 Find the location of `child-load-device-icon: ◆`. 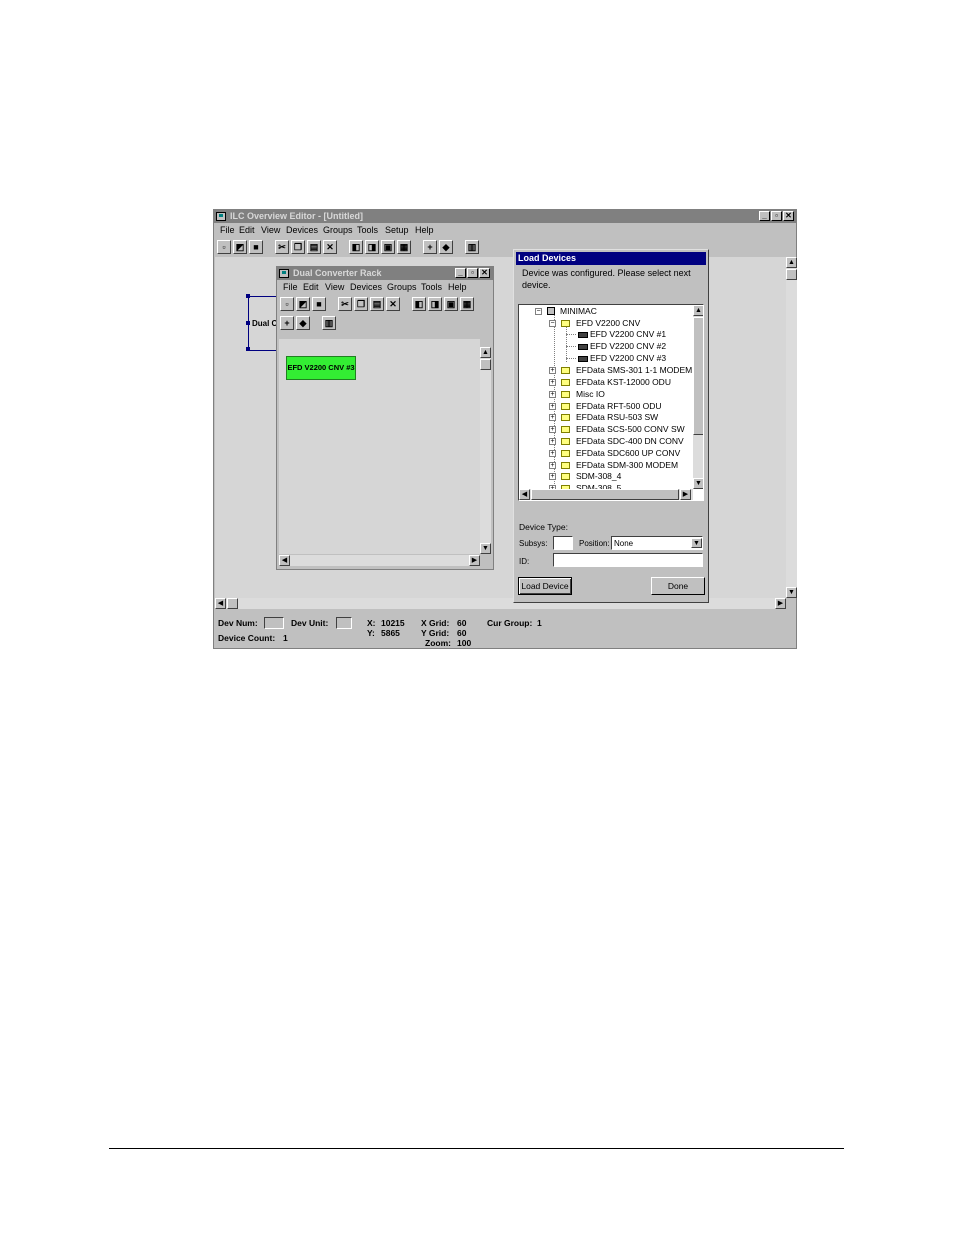

child-load-device-icon: ◆ is located at coordinates (303, 323).